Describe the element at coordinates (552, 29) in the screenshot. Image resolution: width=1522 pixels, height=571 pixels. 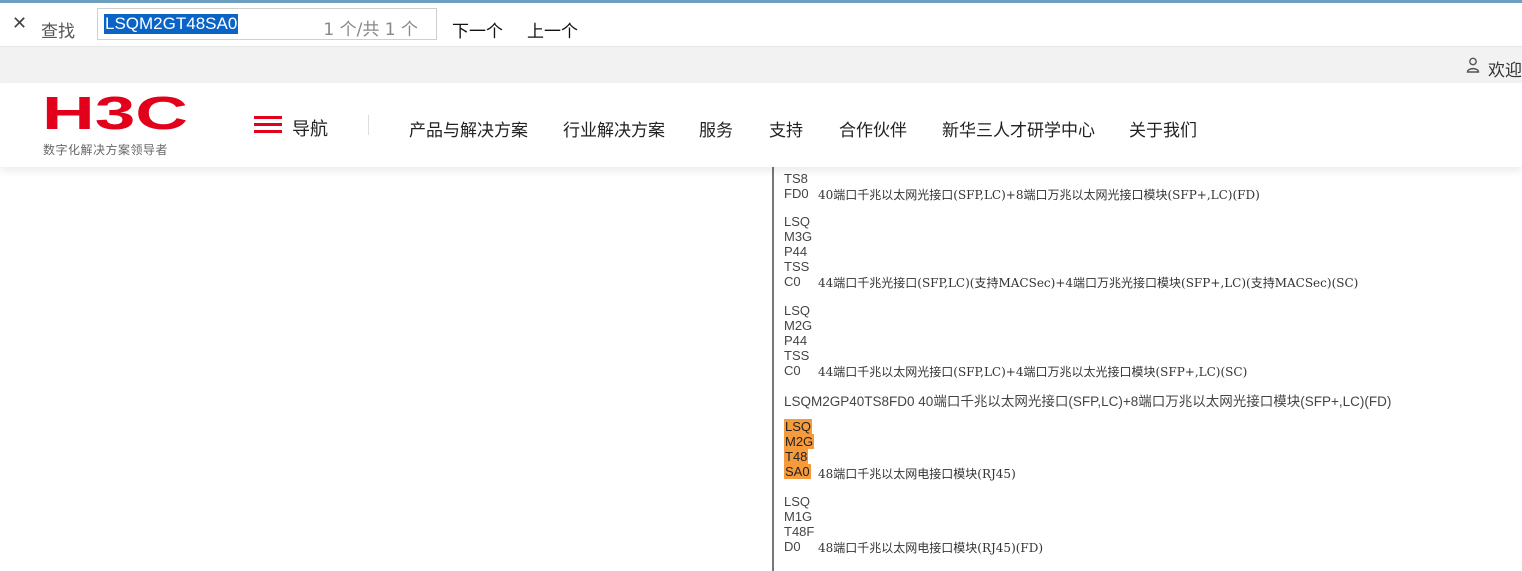
I see `find-prev-button: 上一个` at that location.